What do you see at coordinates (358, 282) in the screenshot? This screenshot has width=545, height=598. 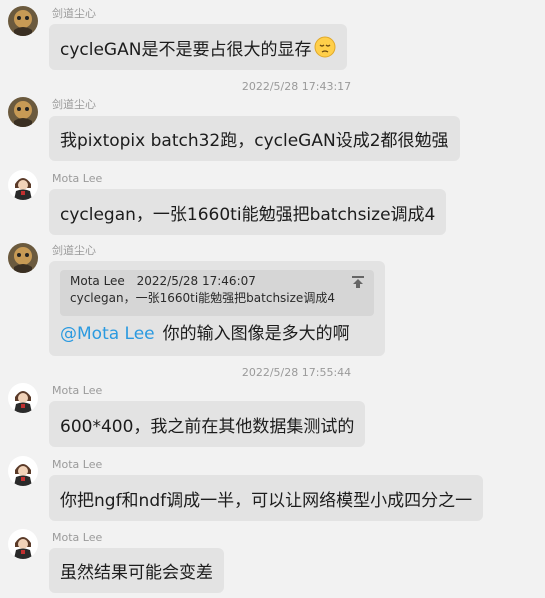 I see `jump-to-original-icon` at bounding box center [358, 282].